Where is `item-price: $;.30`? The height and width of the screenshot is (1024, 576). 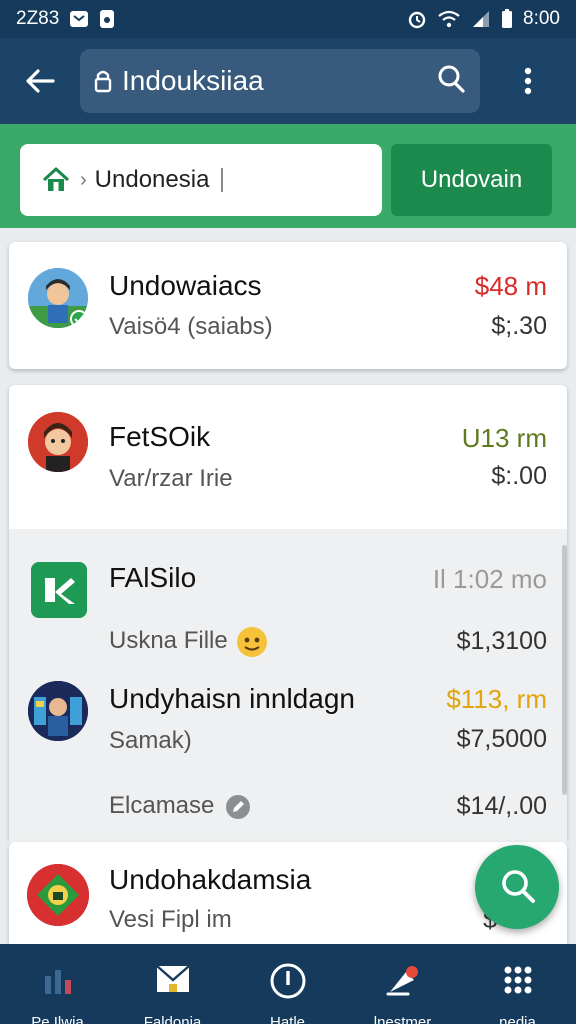 item-price: $;.30 is located at coordinates (519, 326).